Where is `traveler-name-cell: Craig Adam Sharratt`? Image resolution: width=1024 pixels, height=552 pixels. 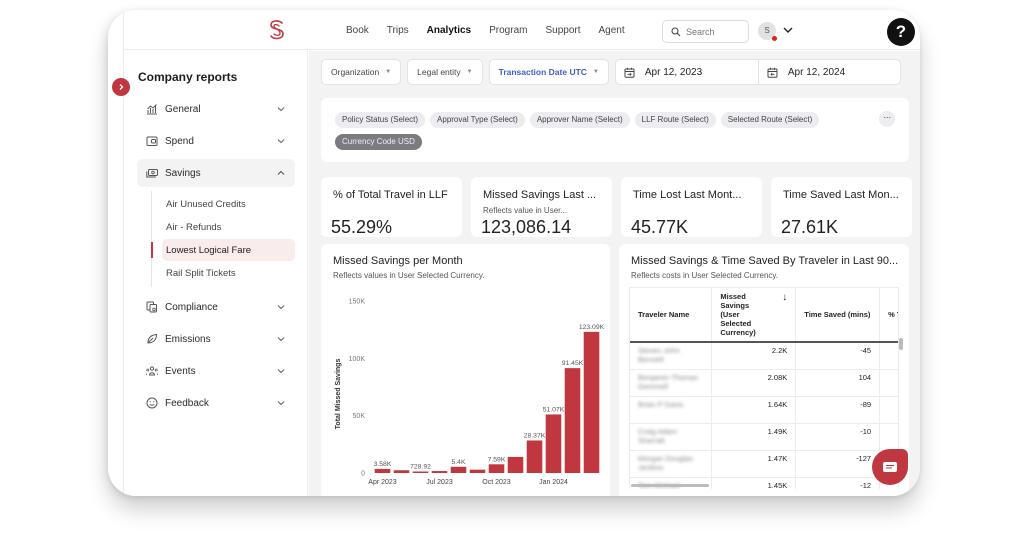
traveler-name-cell: Craig Adam Sharratt is located at coordinates (671, 437).